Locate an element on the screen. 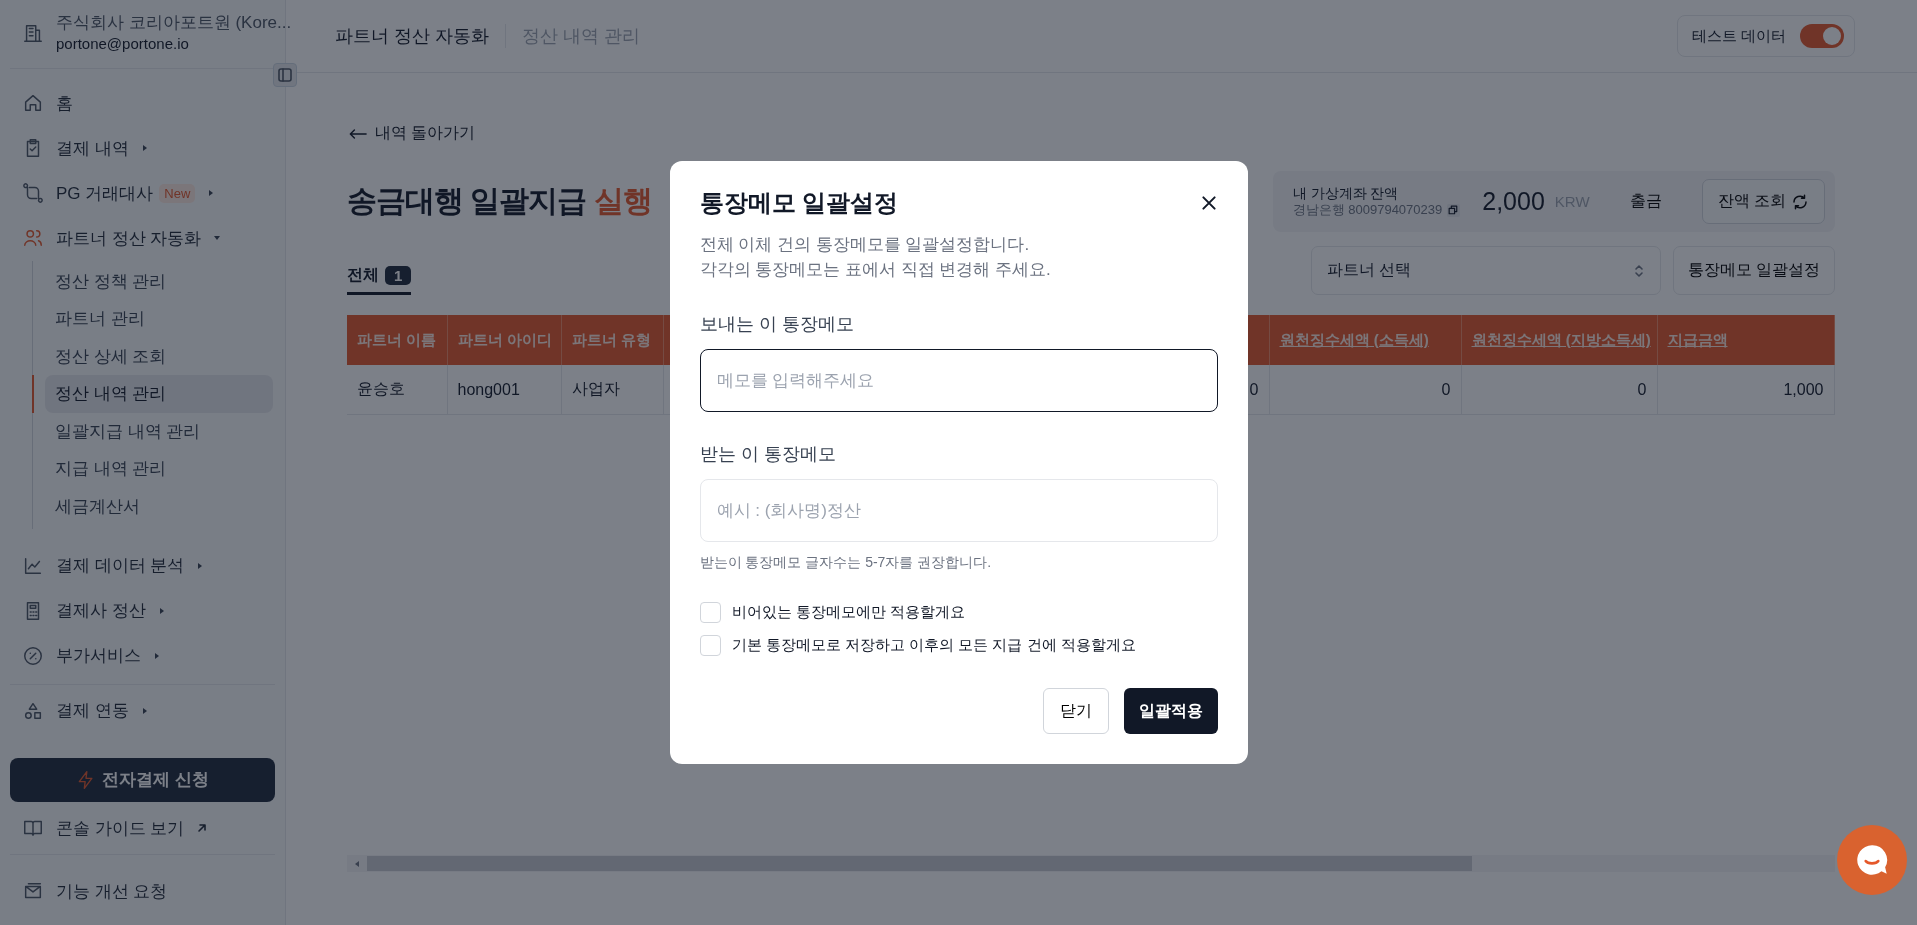 Image resolution: width=1917 pixels, height=925 pixels. column-header: 파트너 아이디 is located at coordinates (504, 340).